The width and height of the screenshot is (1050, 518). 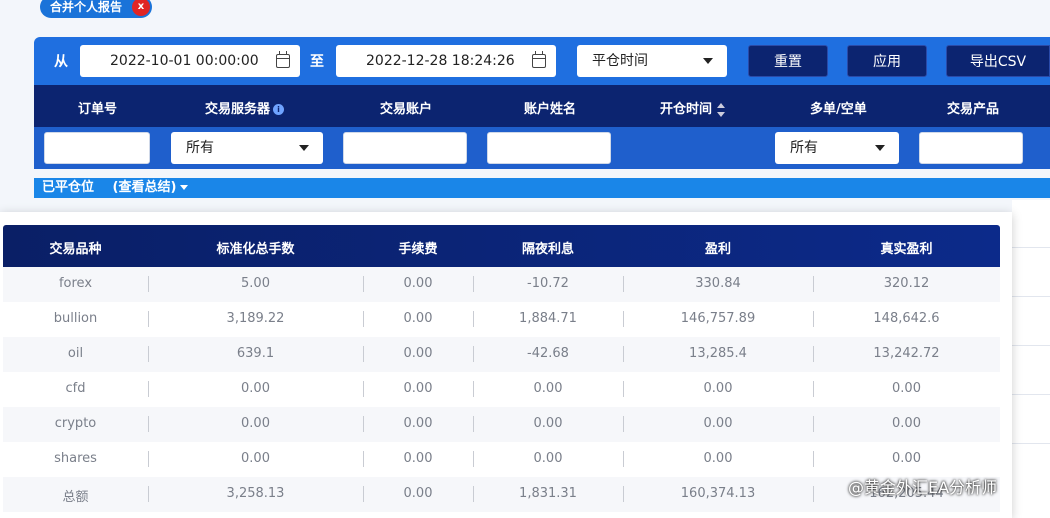 What do you see at coordinates (718, 318) in the screenshot?
I see `cell-profit: 146,757.89` at bounding box center [718, 318].